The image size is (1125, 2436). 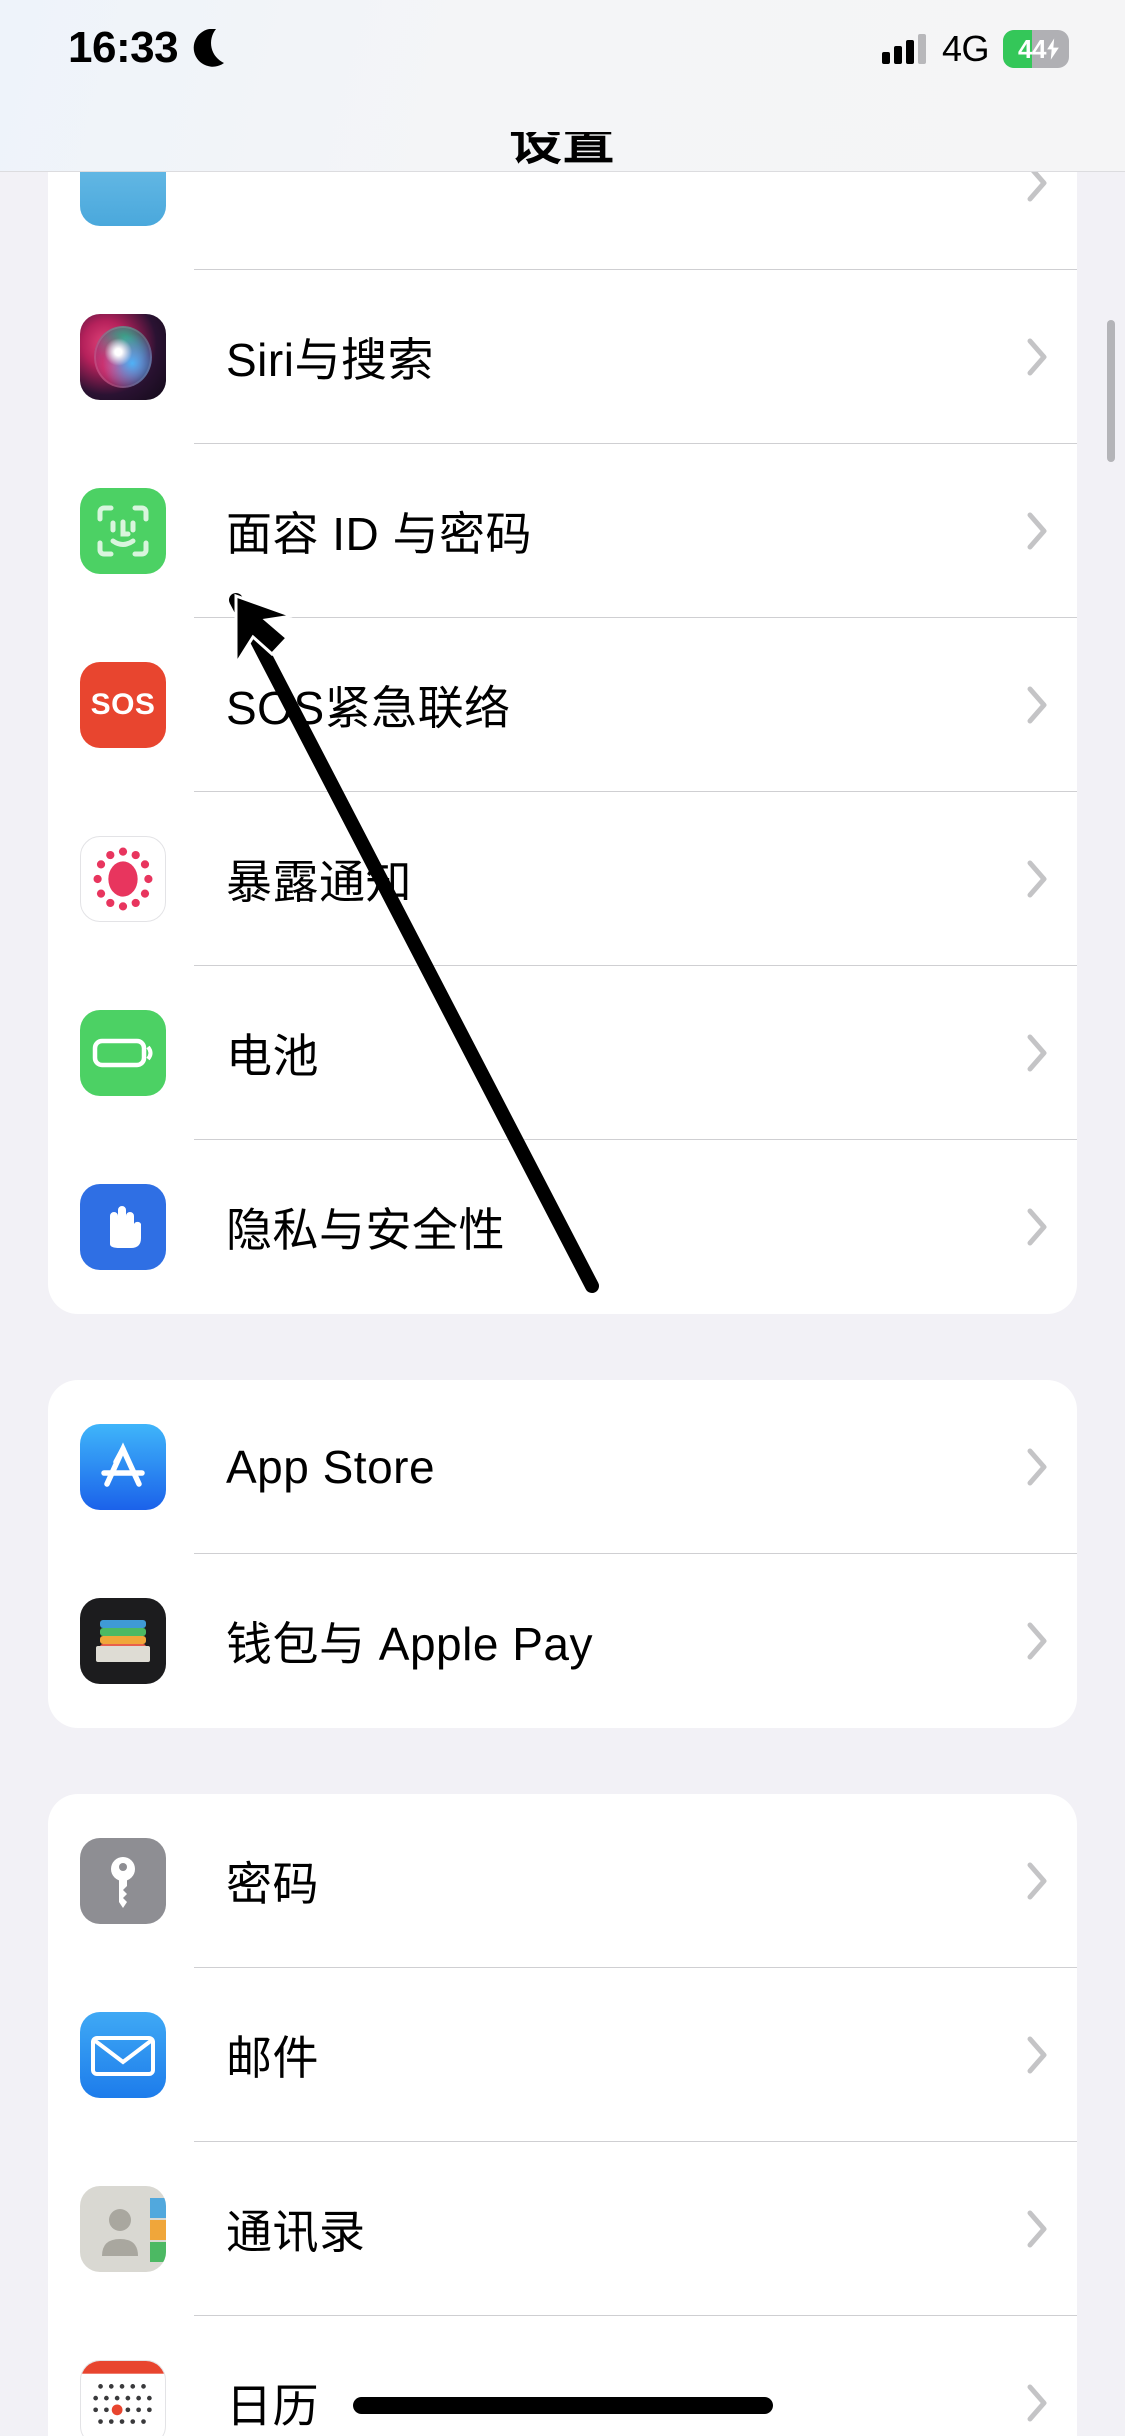 I want to click on settings-group-store: App Store 钱包与 Apple Pay, so click(x=562, y=1554).